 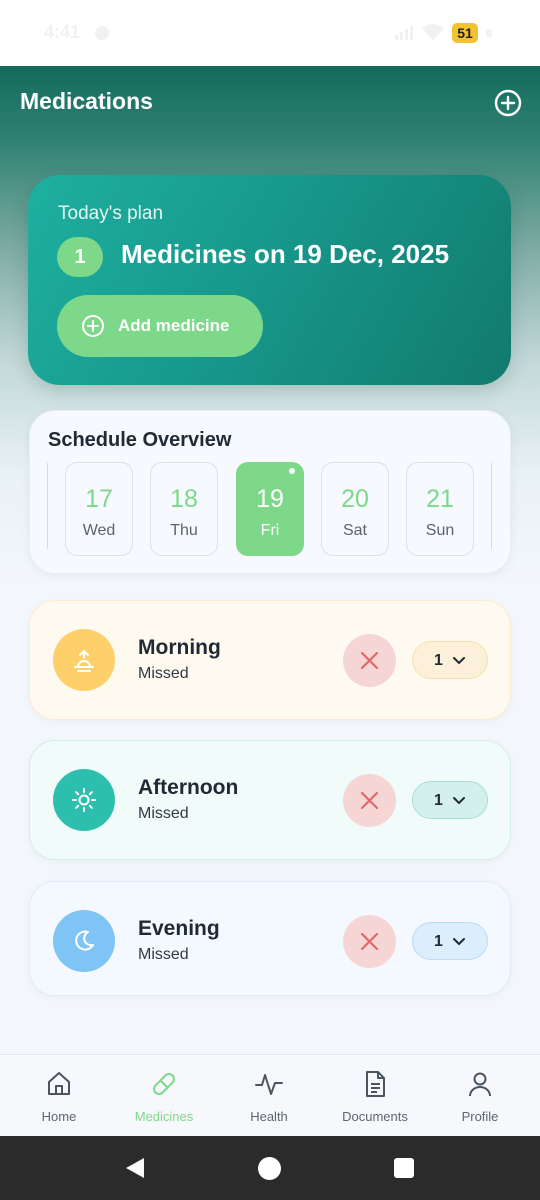 I want to click on nav-label: Medicines, so click(x=164, y=1116).